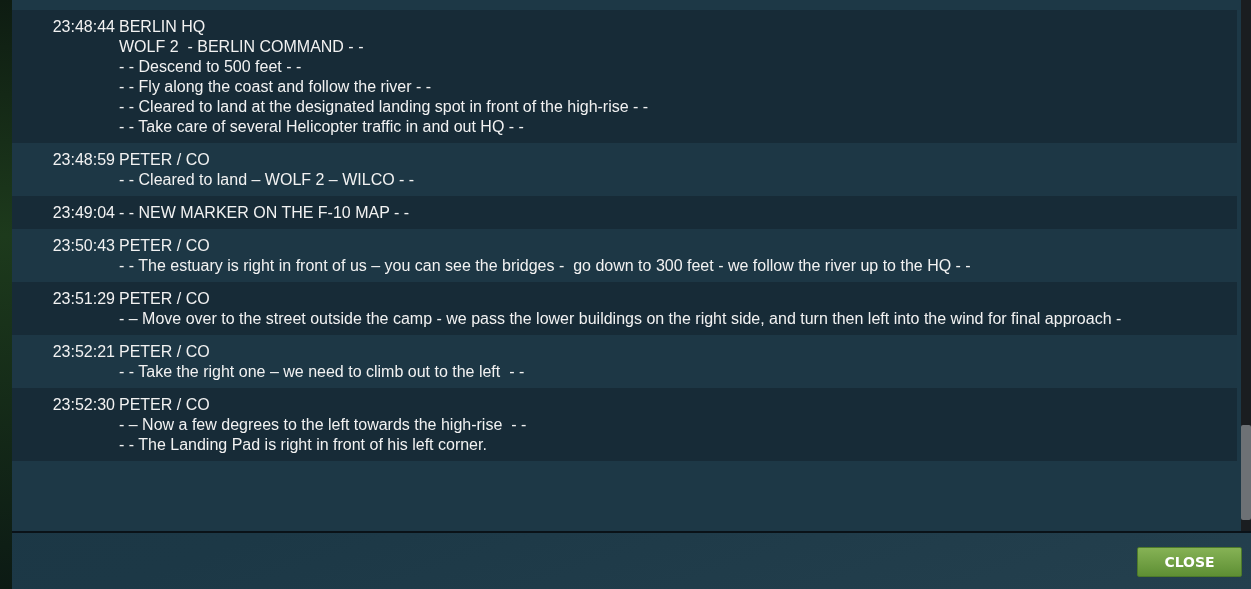 The image size is (1251, 589). What do you see at coordinates (83, 246) in the screenshot?
I see `timestamp: 23:50:43` at bounding box center [83, 246].